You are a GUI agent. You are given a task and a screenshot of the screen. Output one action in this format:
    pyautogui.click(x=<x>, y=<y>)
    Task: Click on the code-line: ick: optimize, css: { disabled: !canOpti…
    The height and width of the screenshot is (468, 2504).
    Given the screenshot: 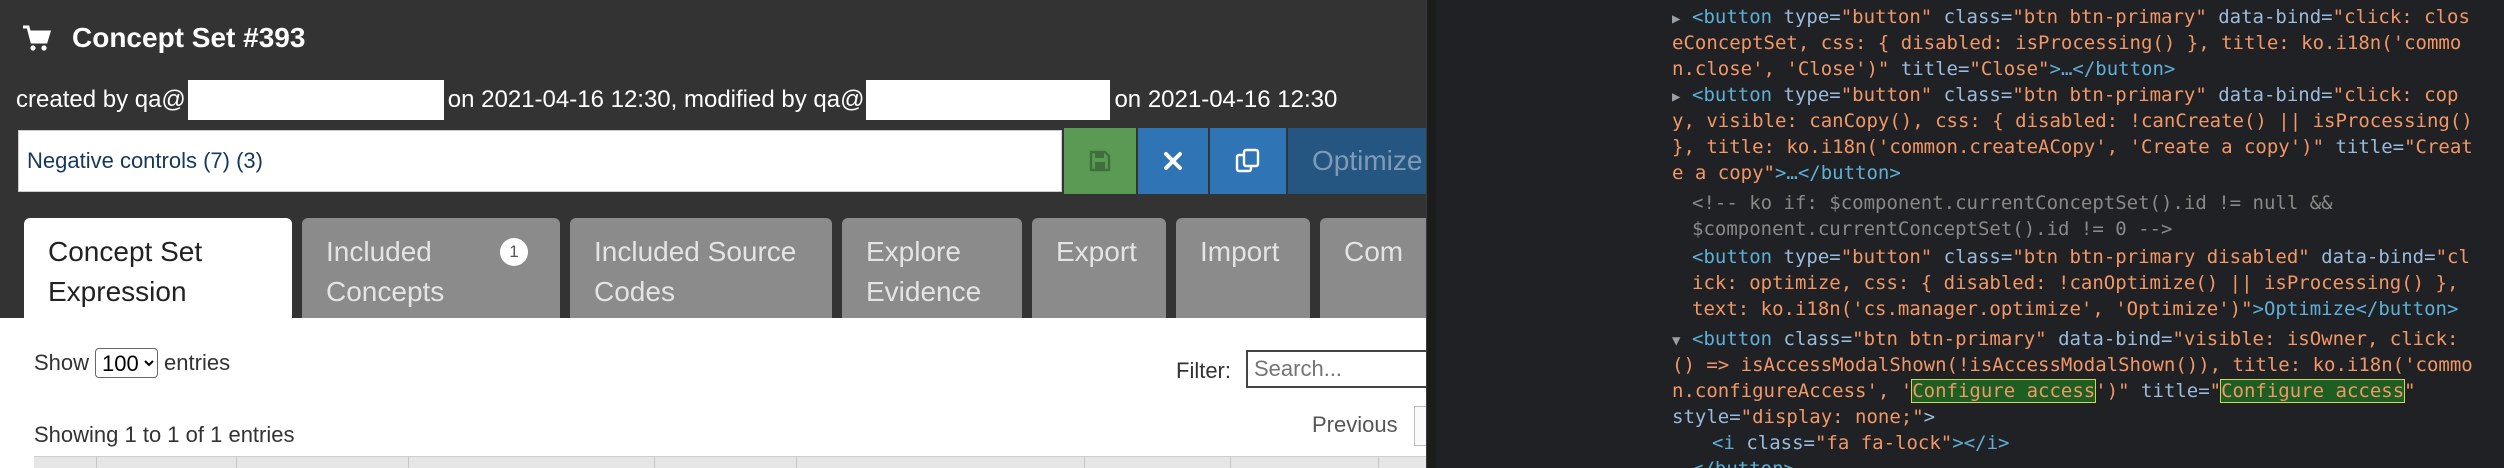 What is the action you would take?
    pyautogui.click(x=2075, y=283)
    